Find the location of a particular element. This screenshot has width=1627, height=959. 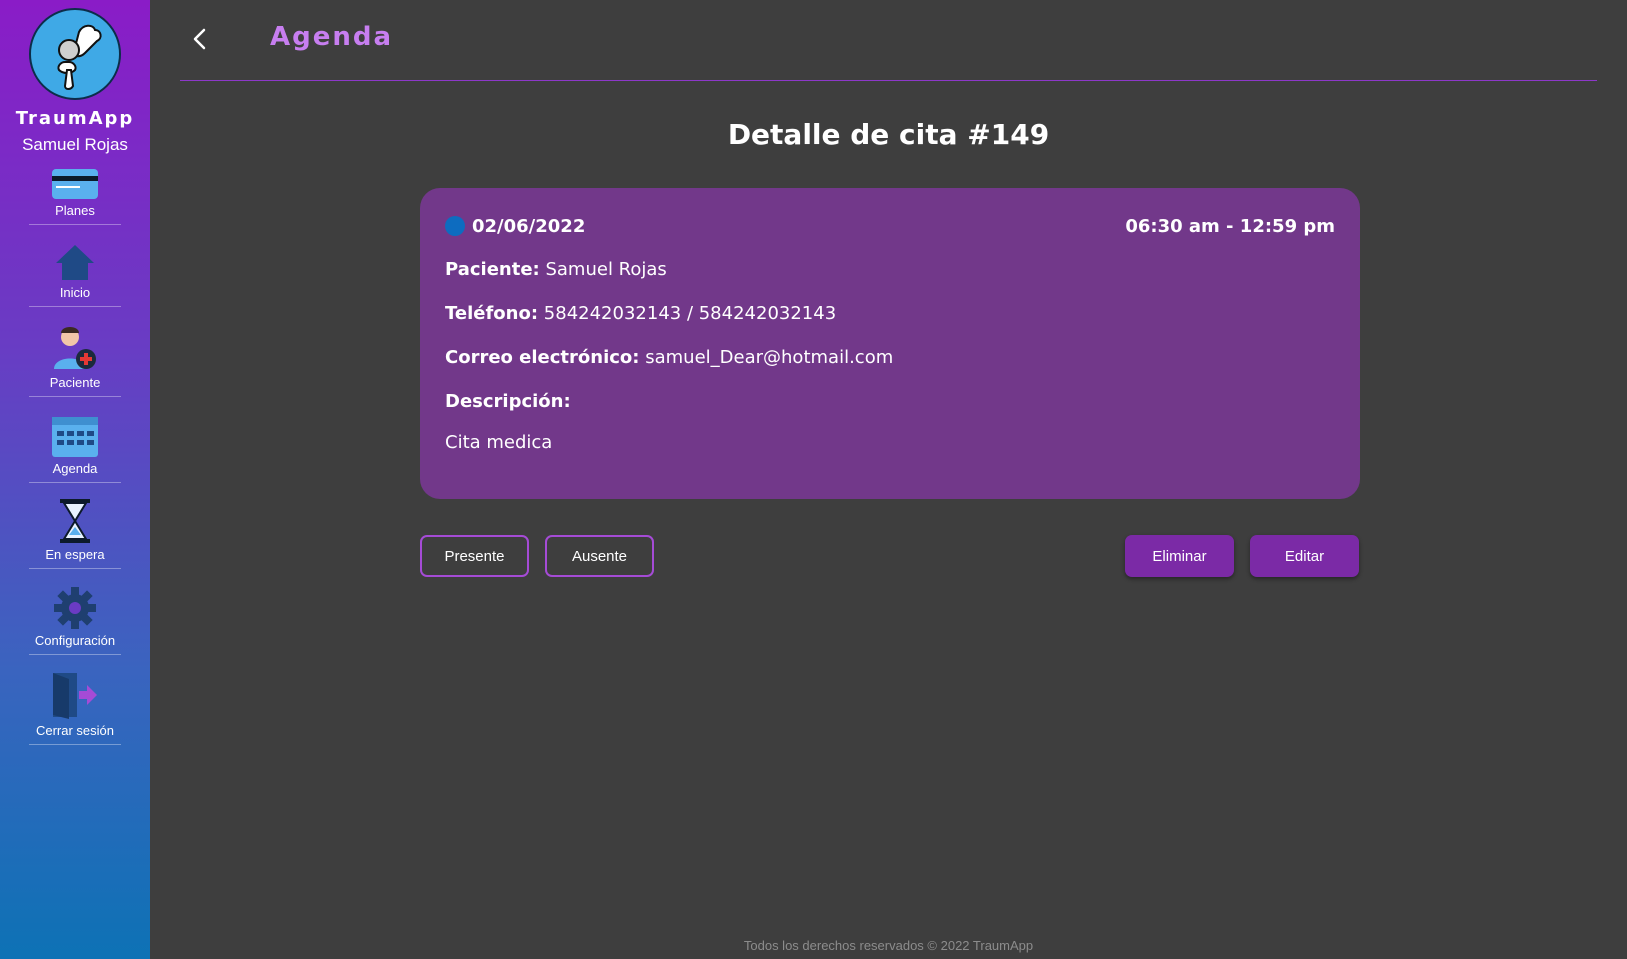

email-value: samuel_Dear@hotmail.com is located at coordinates (769, 357).